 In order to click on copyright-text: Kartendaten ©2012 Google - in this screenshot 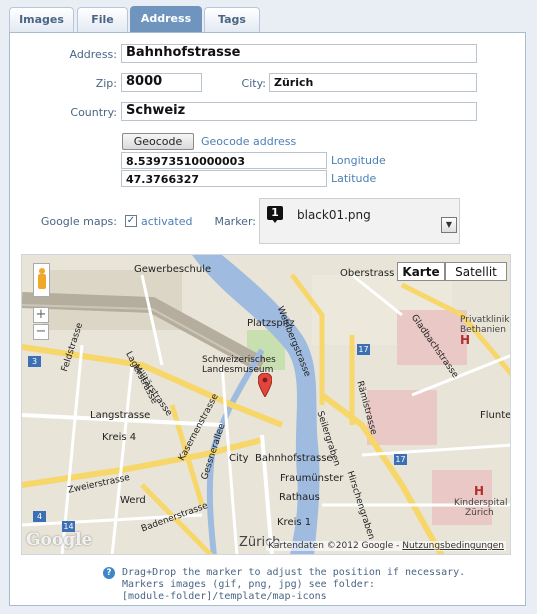, I will do `click(335, 546)`.